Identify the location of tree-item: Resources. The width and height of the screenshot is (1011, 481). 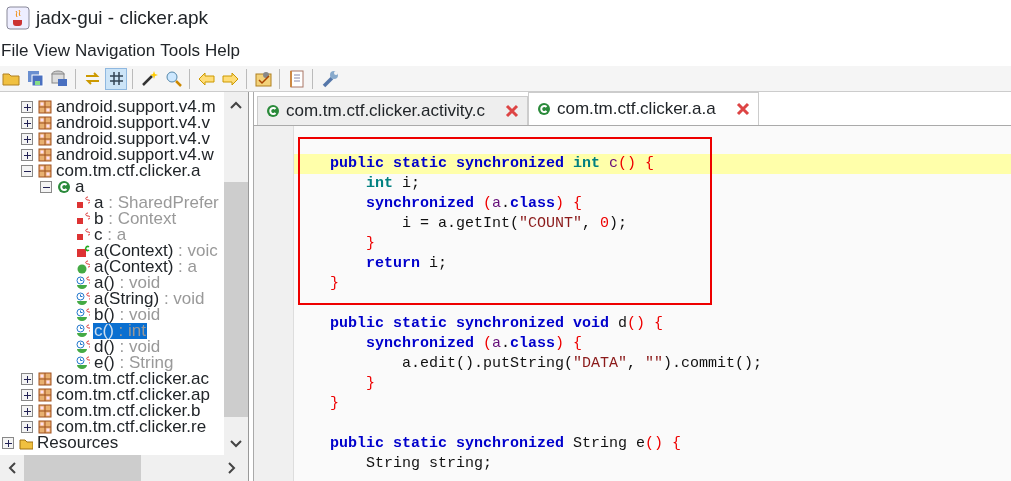
(78, 443).